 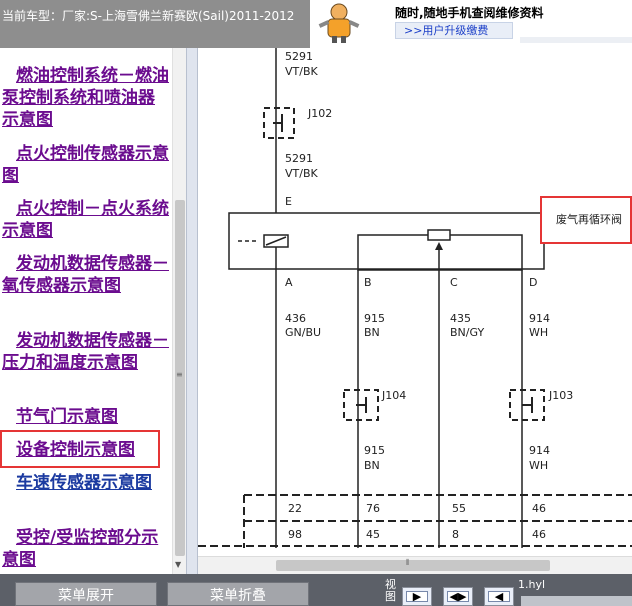 I want to click on diagram-hscrollbar-thumb, so click(x=413, y=565).